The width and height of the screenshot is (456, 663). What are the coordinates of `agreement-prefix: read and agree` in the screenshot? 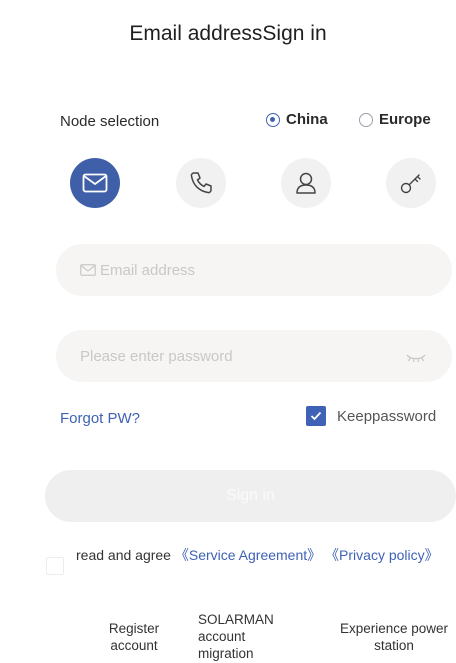 It's located at (125, 555).